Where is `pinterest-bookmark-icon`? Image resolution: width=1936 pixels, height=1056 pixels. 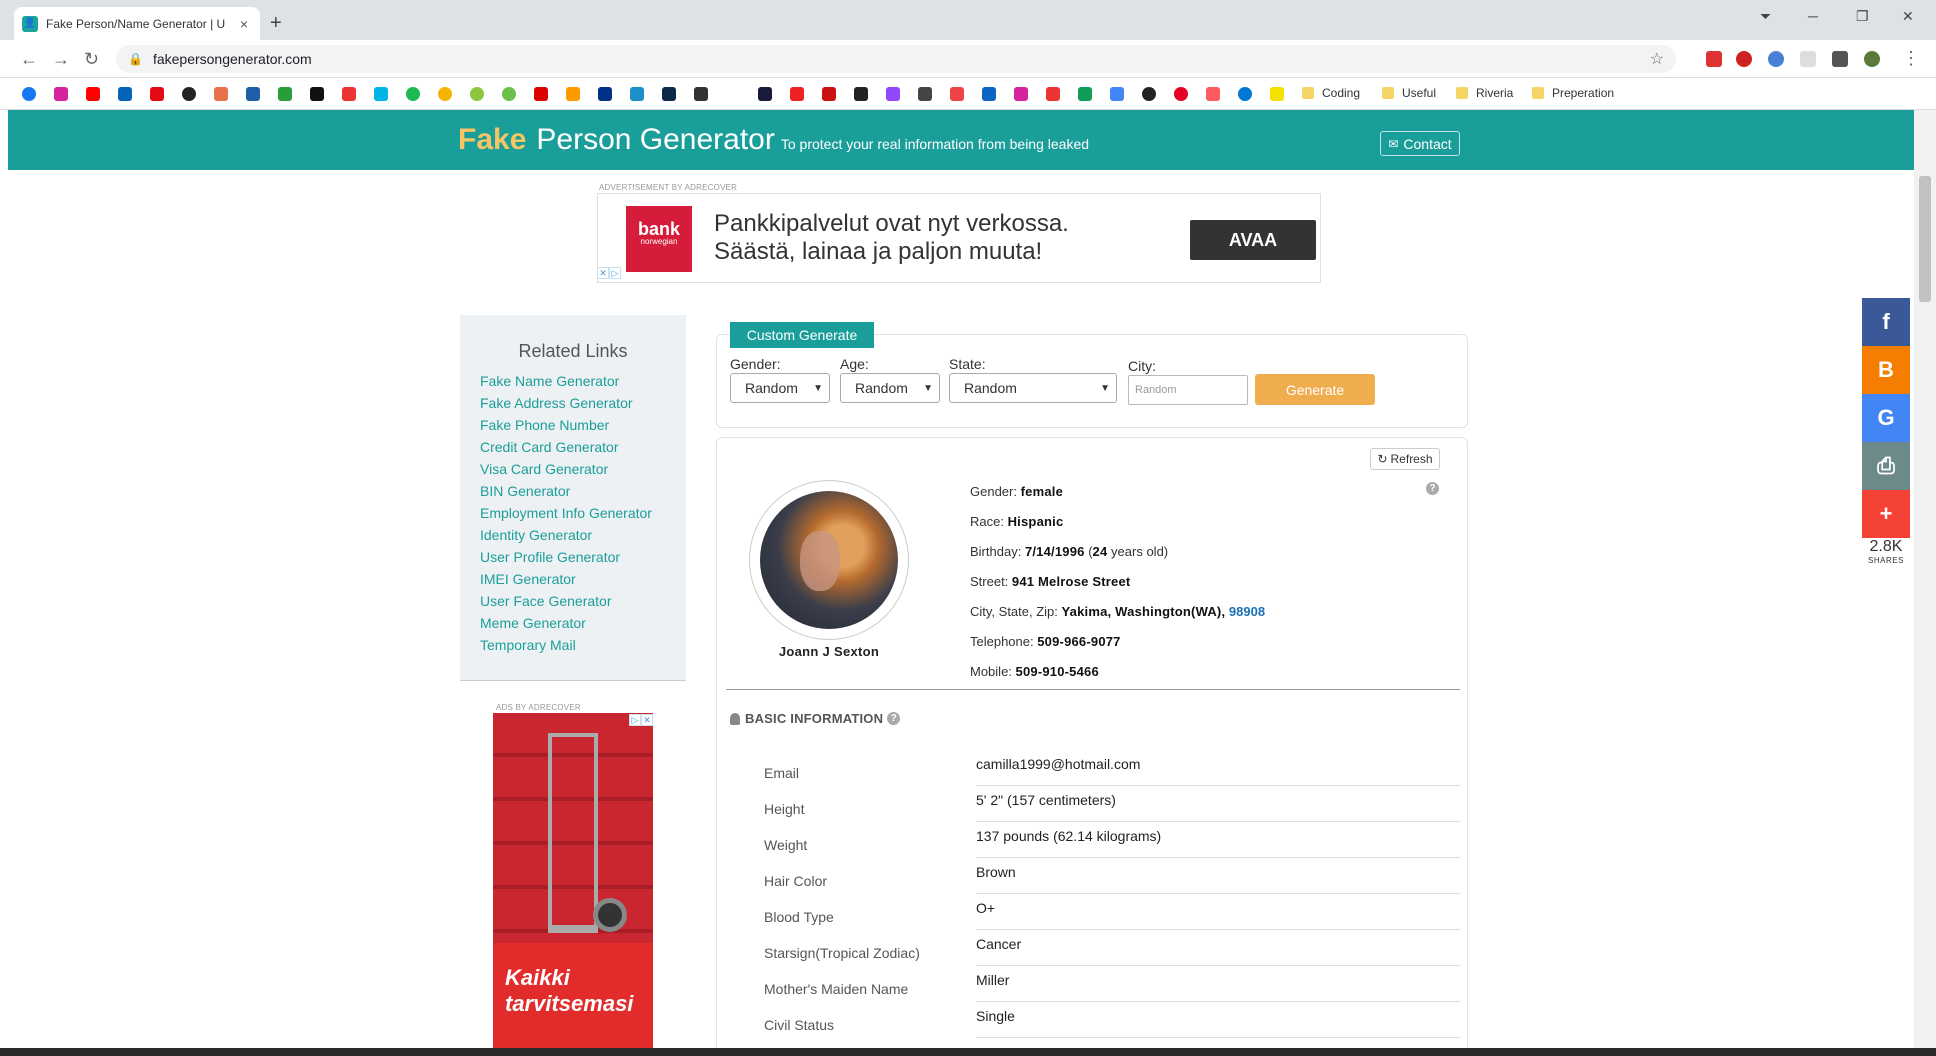 pinterest-bookmark-icon is located at coordinates (1181, 94).